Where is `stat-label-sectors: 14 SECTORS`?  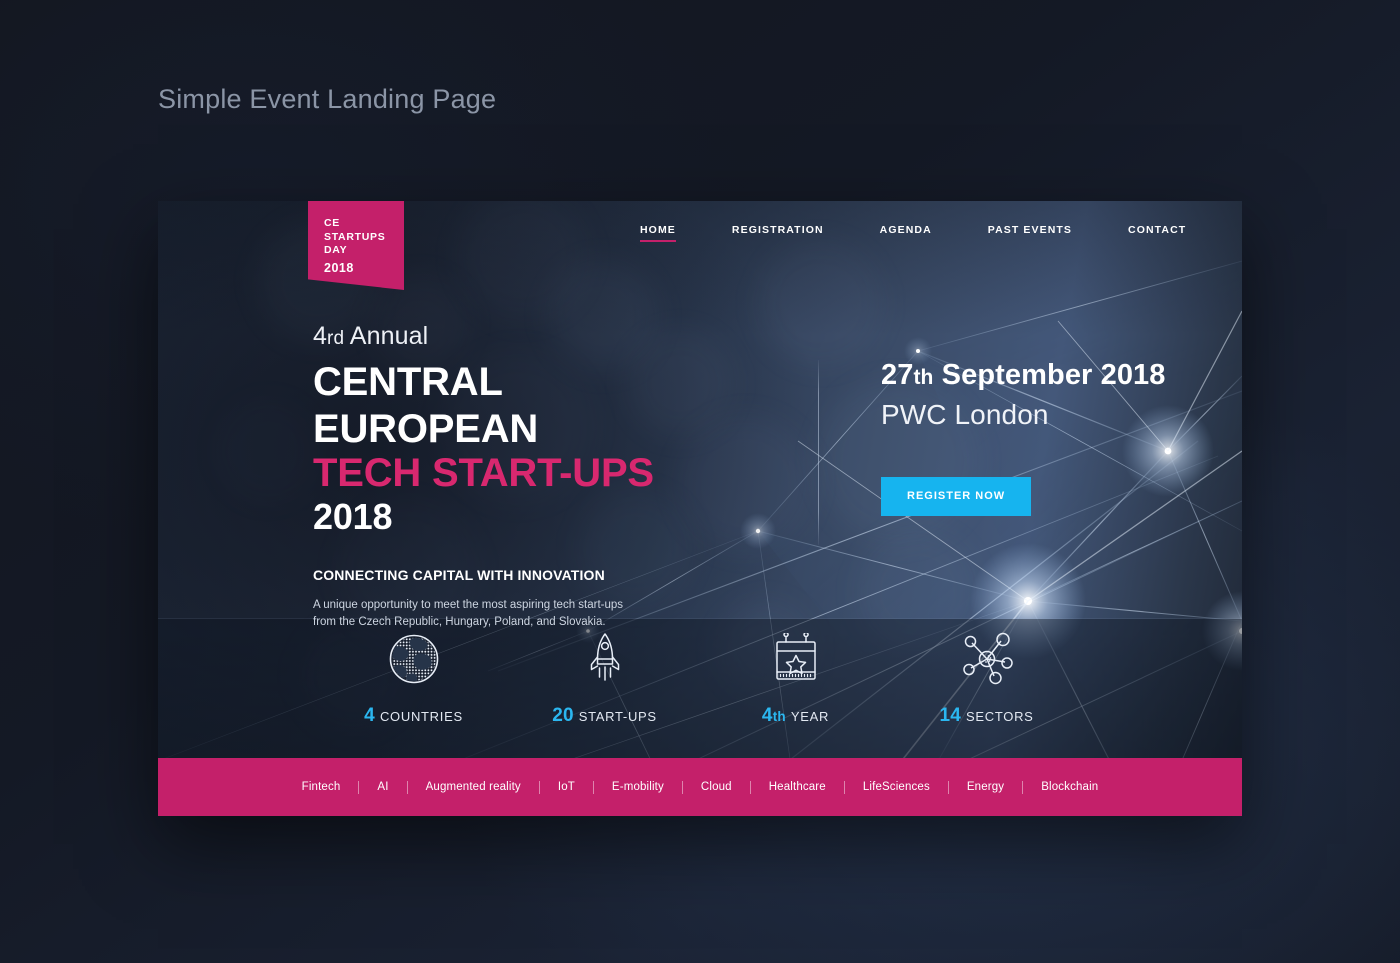 stat-label-sectors: 14 SECTORS is located at coordinates (986, 716).